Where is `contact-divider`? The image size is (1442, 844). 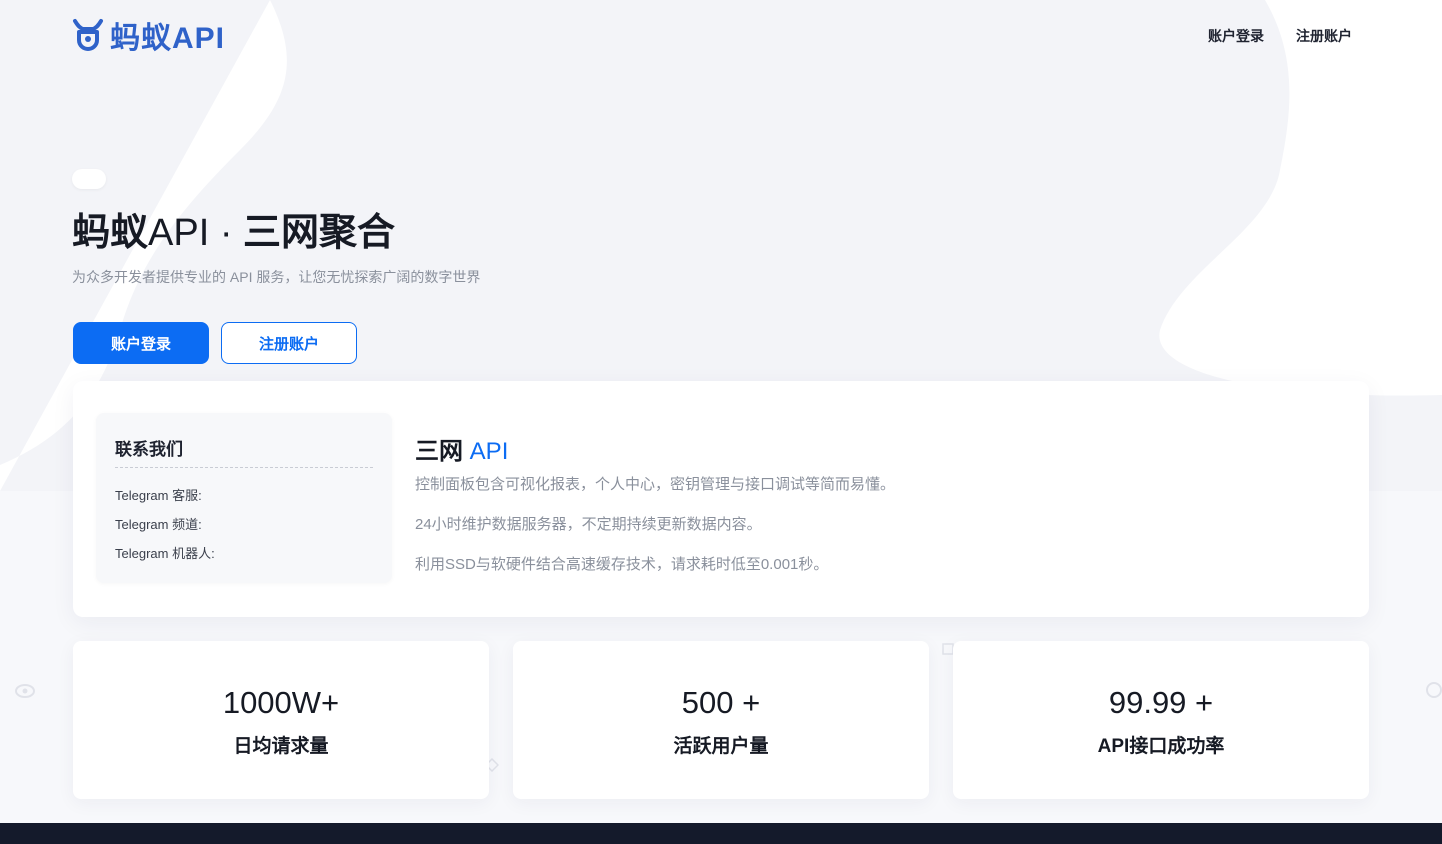 contact-divider is located at coordinates (244, 467).